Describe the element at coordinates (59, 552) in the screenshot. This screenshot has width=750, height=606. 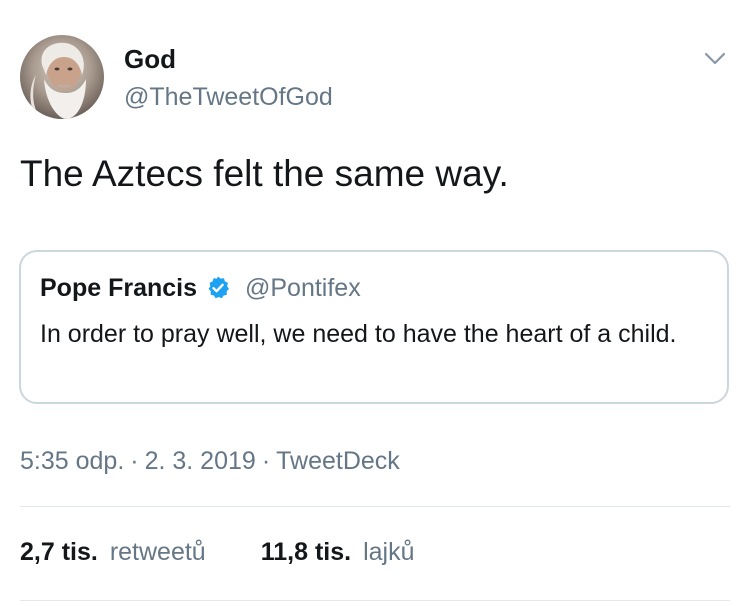
I see `retweets-count: 2,7 tis.` at that location.